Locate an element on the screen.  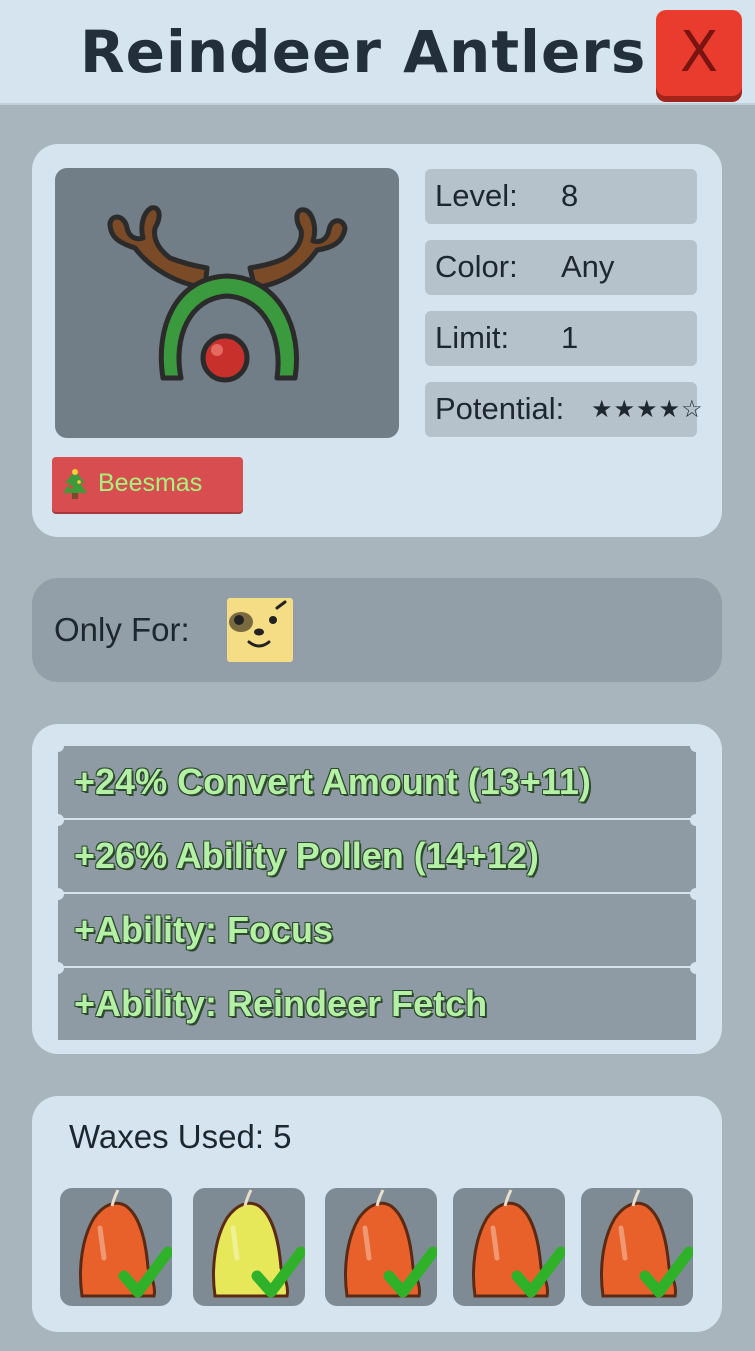
close-button: X is located at coordinates (699, 53).